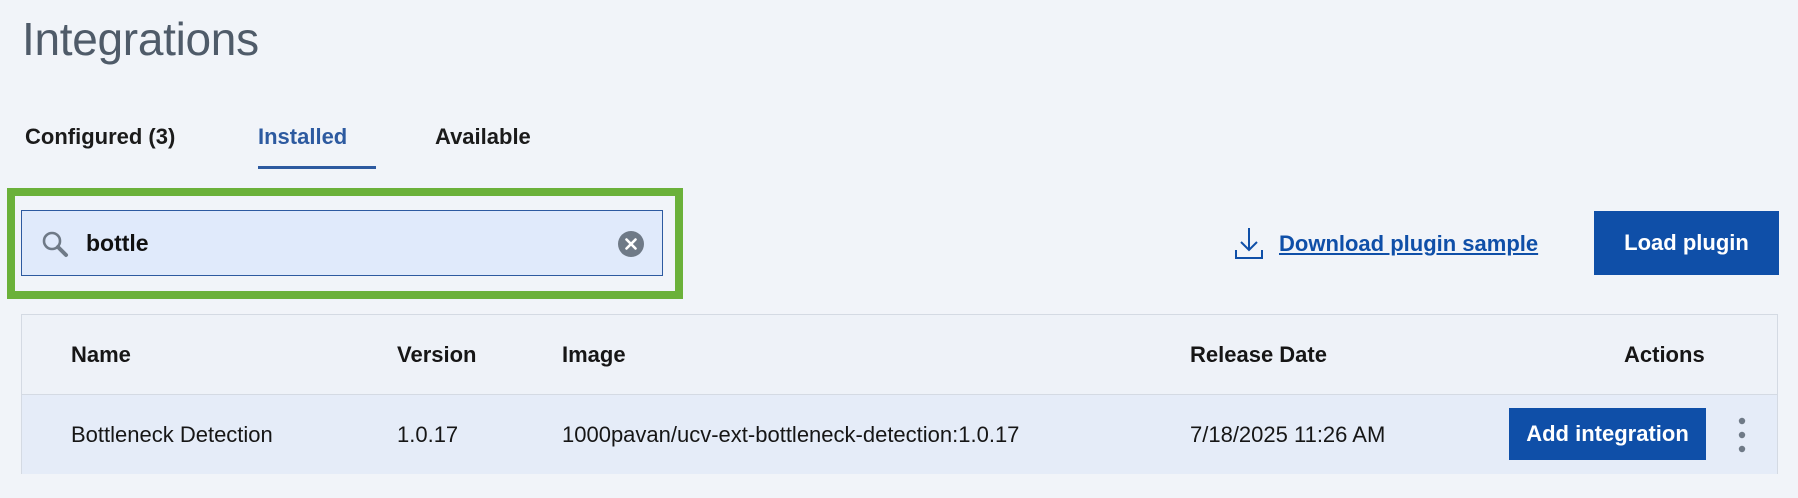 The width and height of the screenshot is (1798, 498). I want to click on tab-selected-indicator, so click(317, 167).